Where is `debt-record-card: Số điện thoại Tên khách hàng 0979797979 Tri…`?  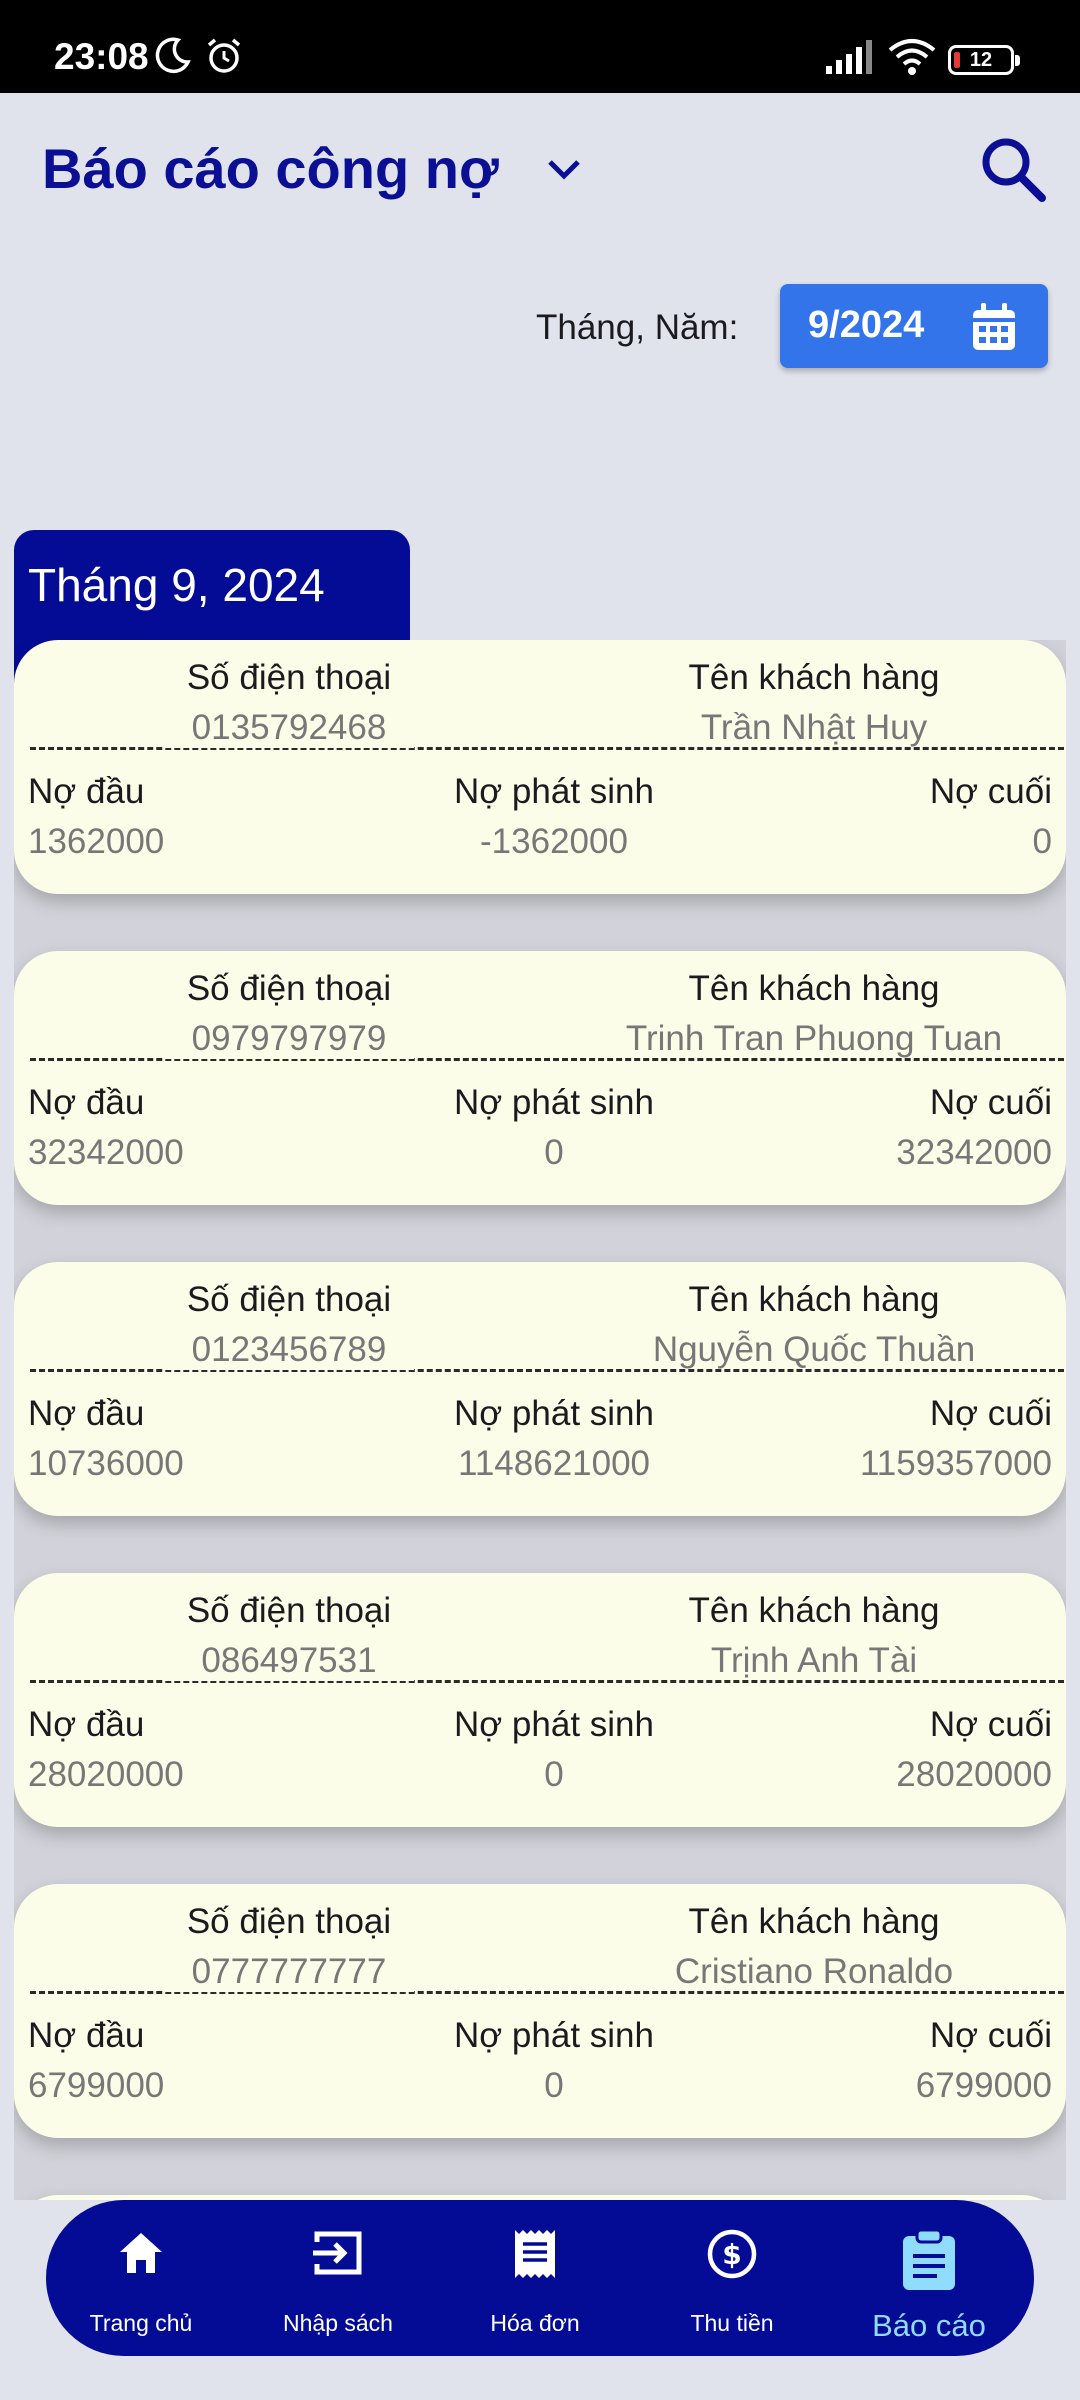 debt-record-card: Số điện thoại Tên khách hàng 0979797979 Tri… is located at coordinates (540, 1078).